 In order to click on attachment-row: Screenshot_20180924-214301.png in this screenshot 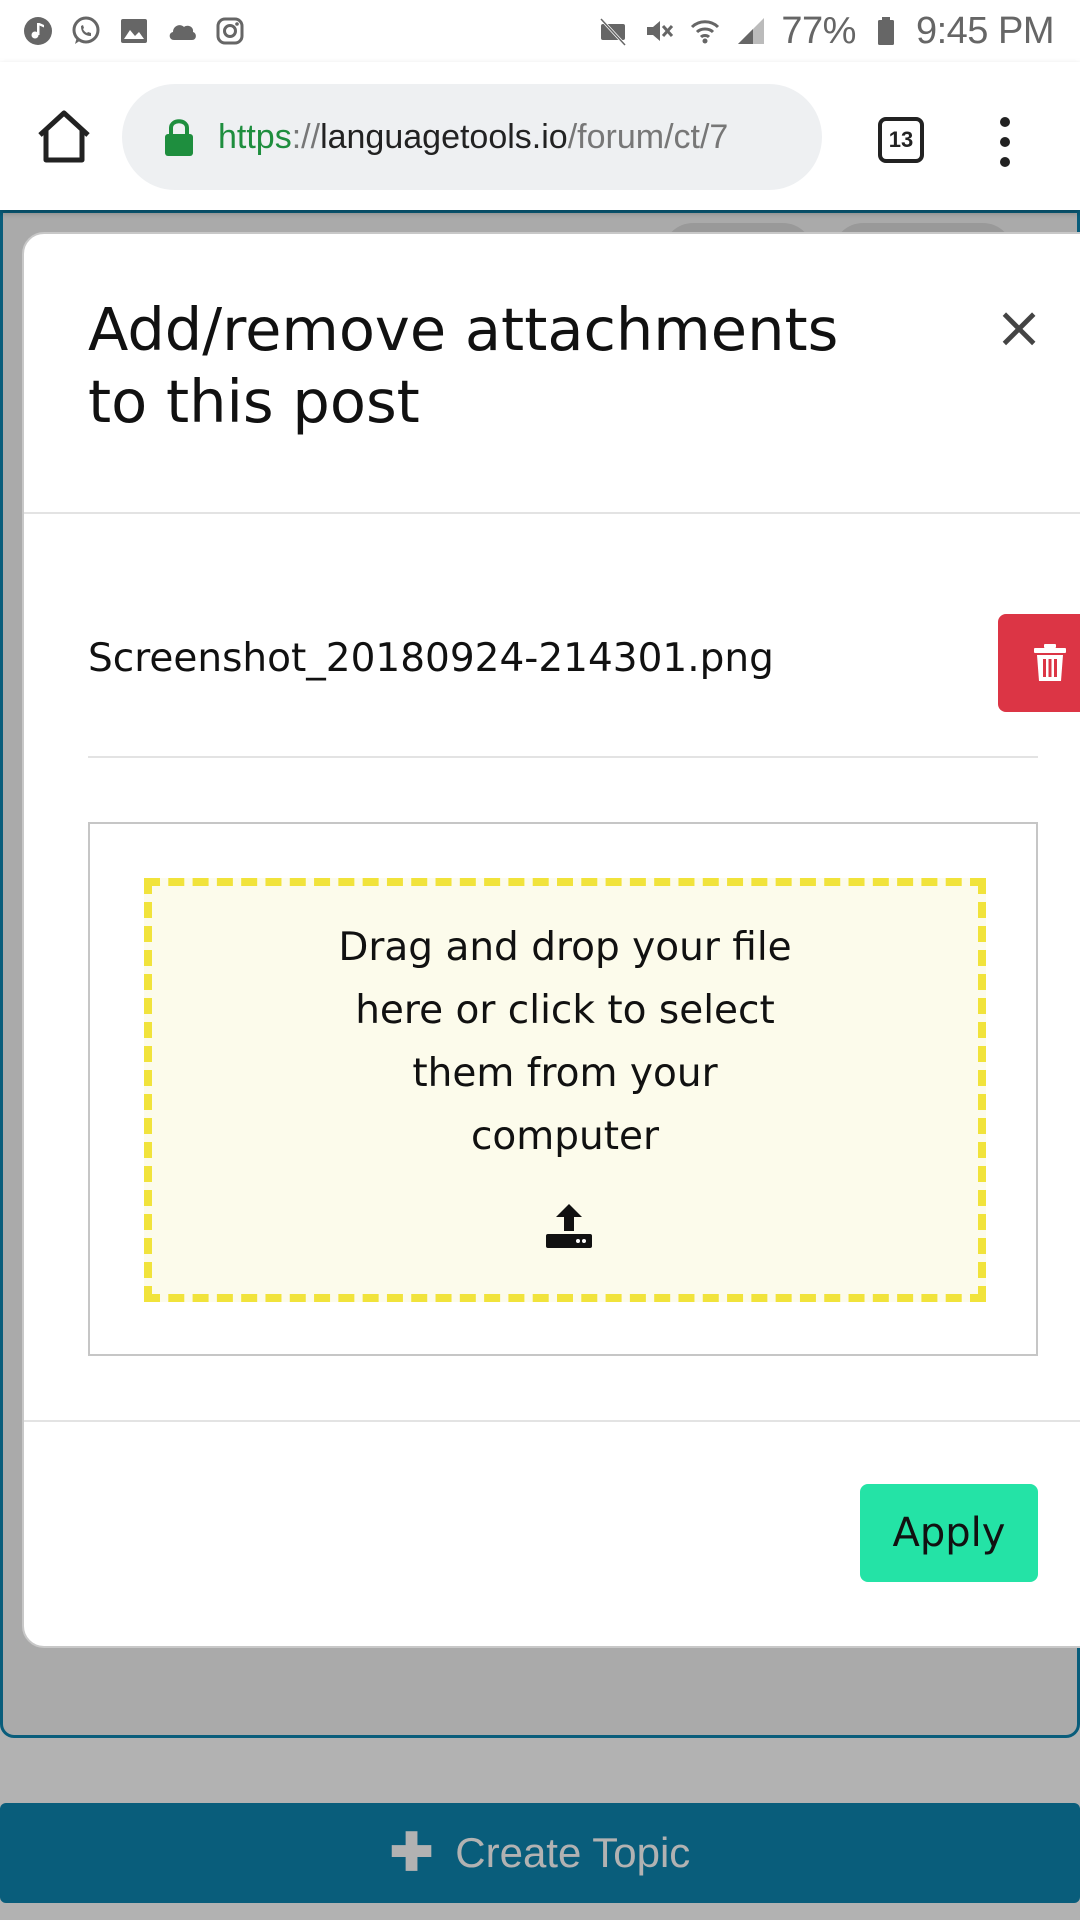, I will do `click(584, 664)`.